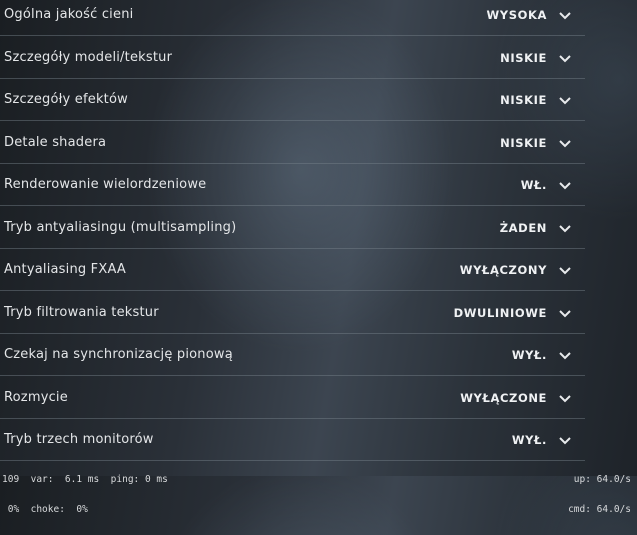 The image size is (637, 535). Describe the element at coordinates (69, 14) in the screenshot. I see `setting-label: Ogólna jakość cieni` at that location.